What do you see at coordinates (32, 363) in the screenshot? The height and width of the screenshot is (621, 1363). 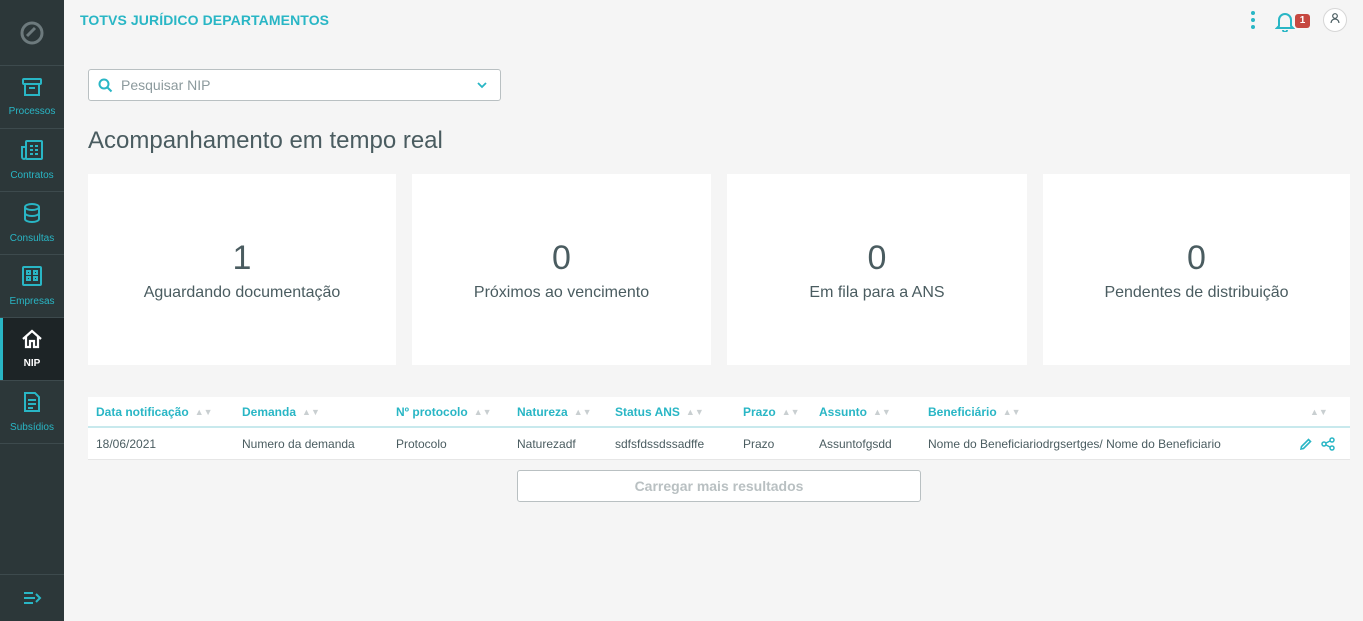 I see `sidebar-item-label: NIP` at bounding box center [32, 363].